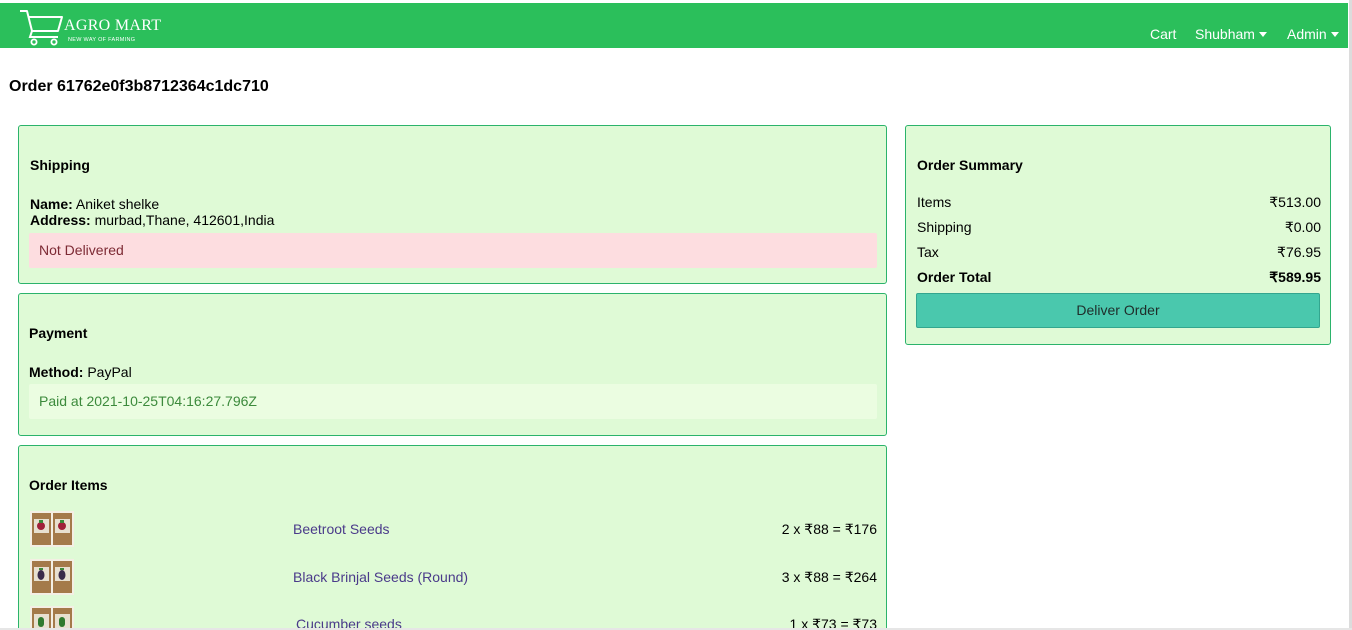  I want to click on payment-method: Method: PayPal, so click(80, 372).